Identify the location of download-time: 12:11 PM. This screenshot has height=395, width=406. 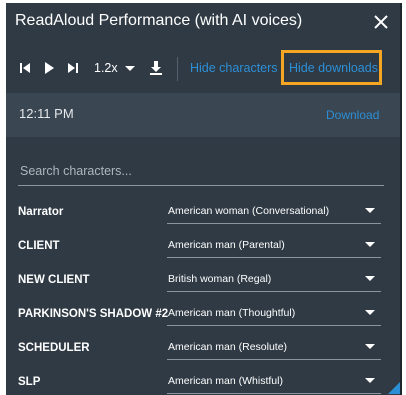
(46, 113).